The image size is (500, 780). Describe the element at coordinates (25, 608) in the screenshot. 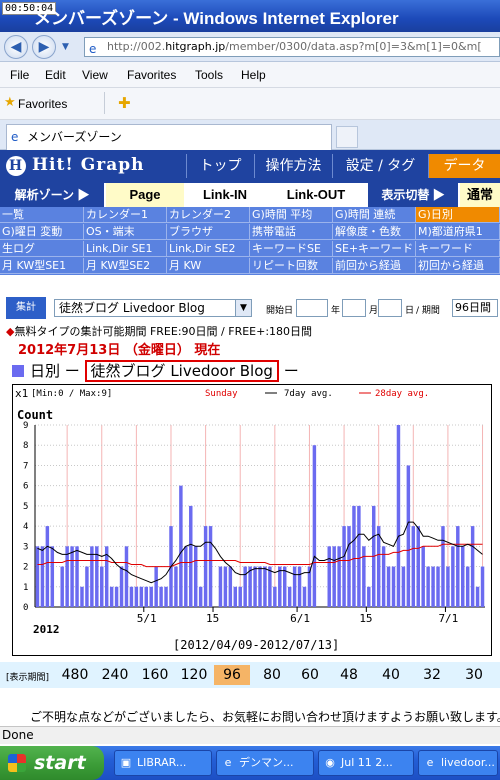

I see `y-tick-label: 0` at that location.